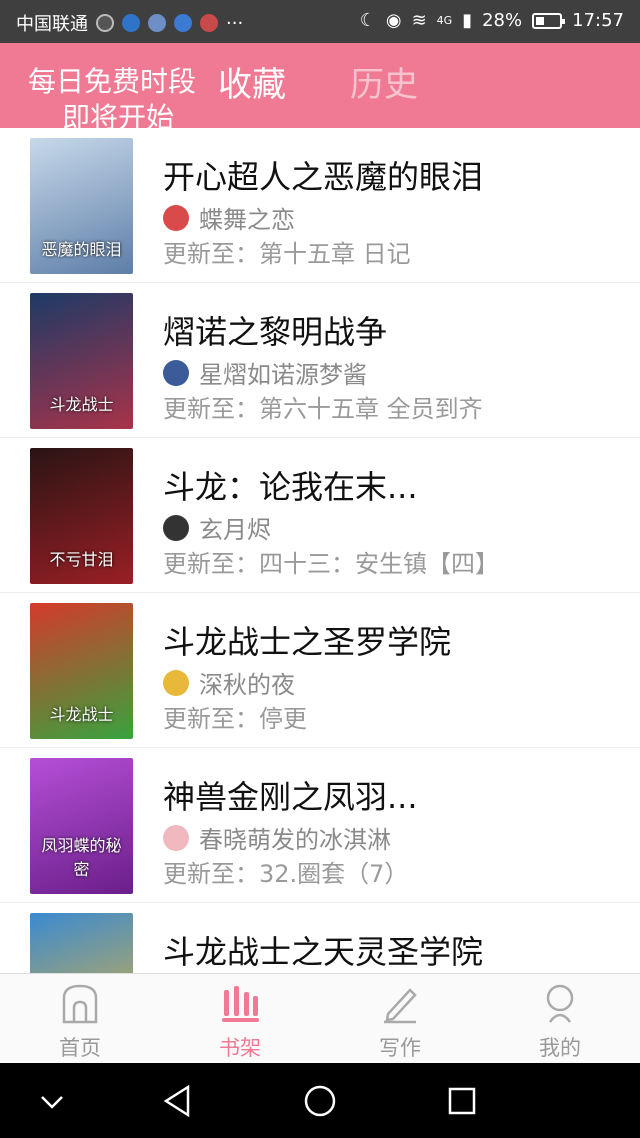  Describe the element at coordinates (400, 1048) in the screenshot. I see `nav-write-label: 写作` at that location.